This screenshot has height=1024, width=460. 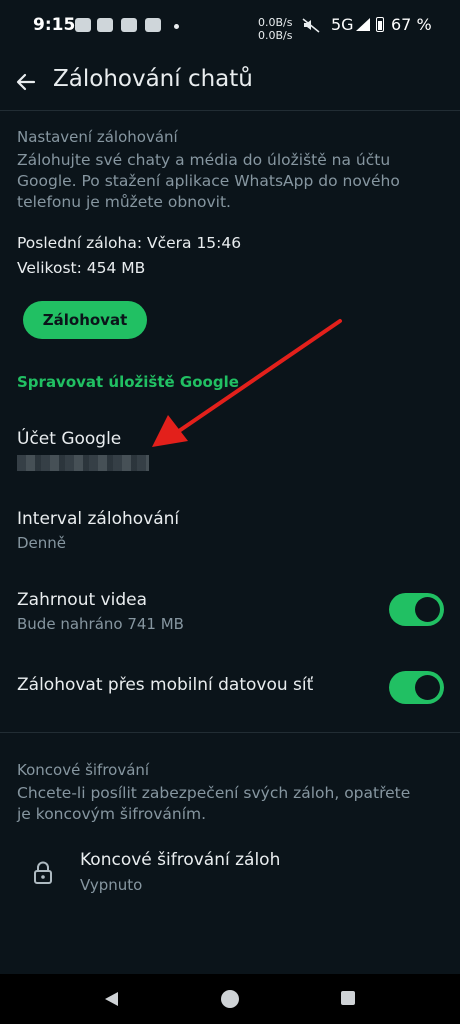 What do you see at coordinates (176, 26) in the screenshot?
I see `notification-dot` at bounding box center [176, 26].